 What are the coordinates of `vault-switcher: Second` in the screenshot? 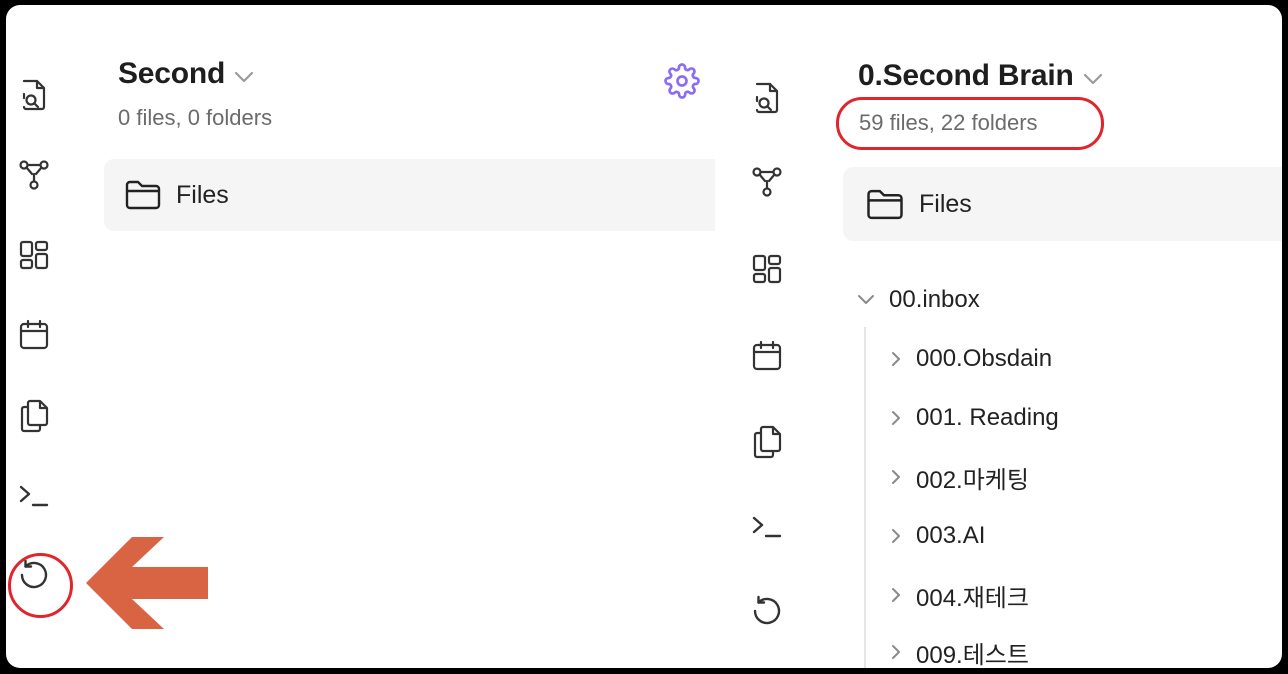 It's located at (186, 74).